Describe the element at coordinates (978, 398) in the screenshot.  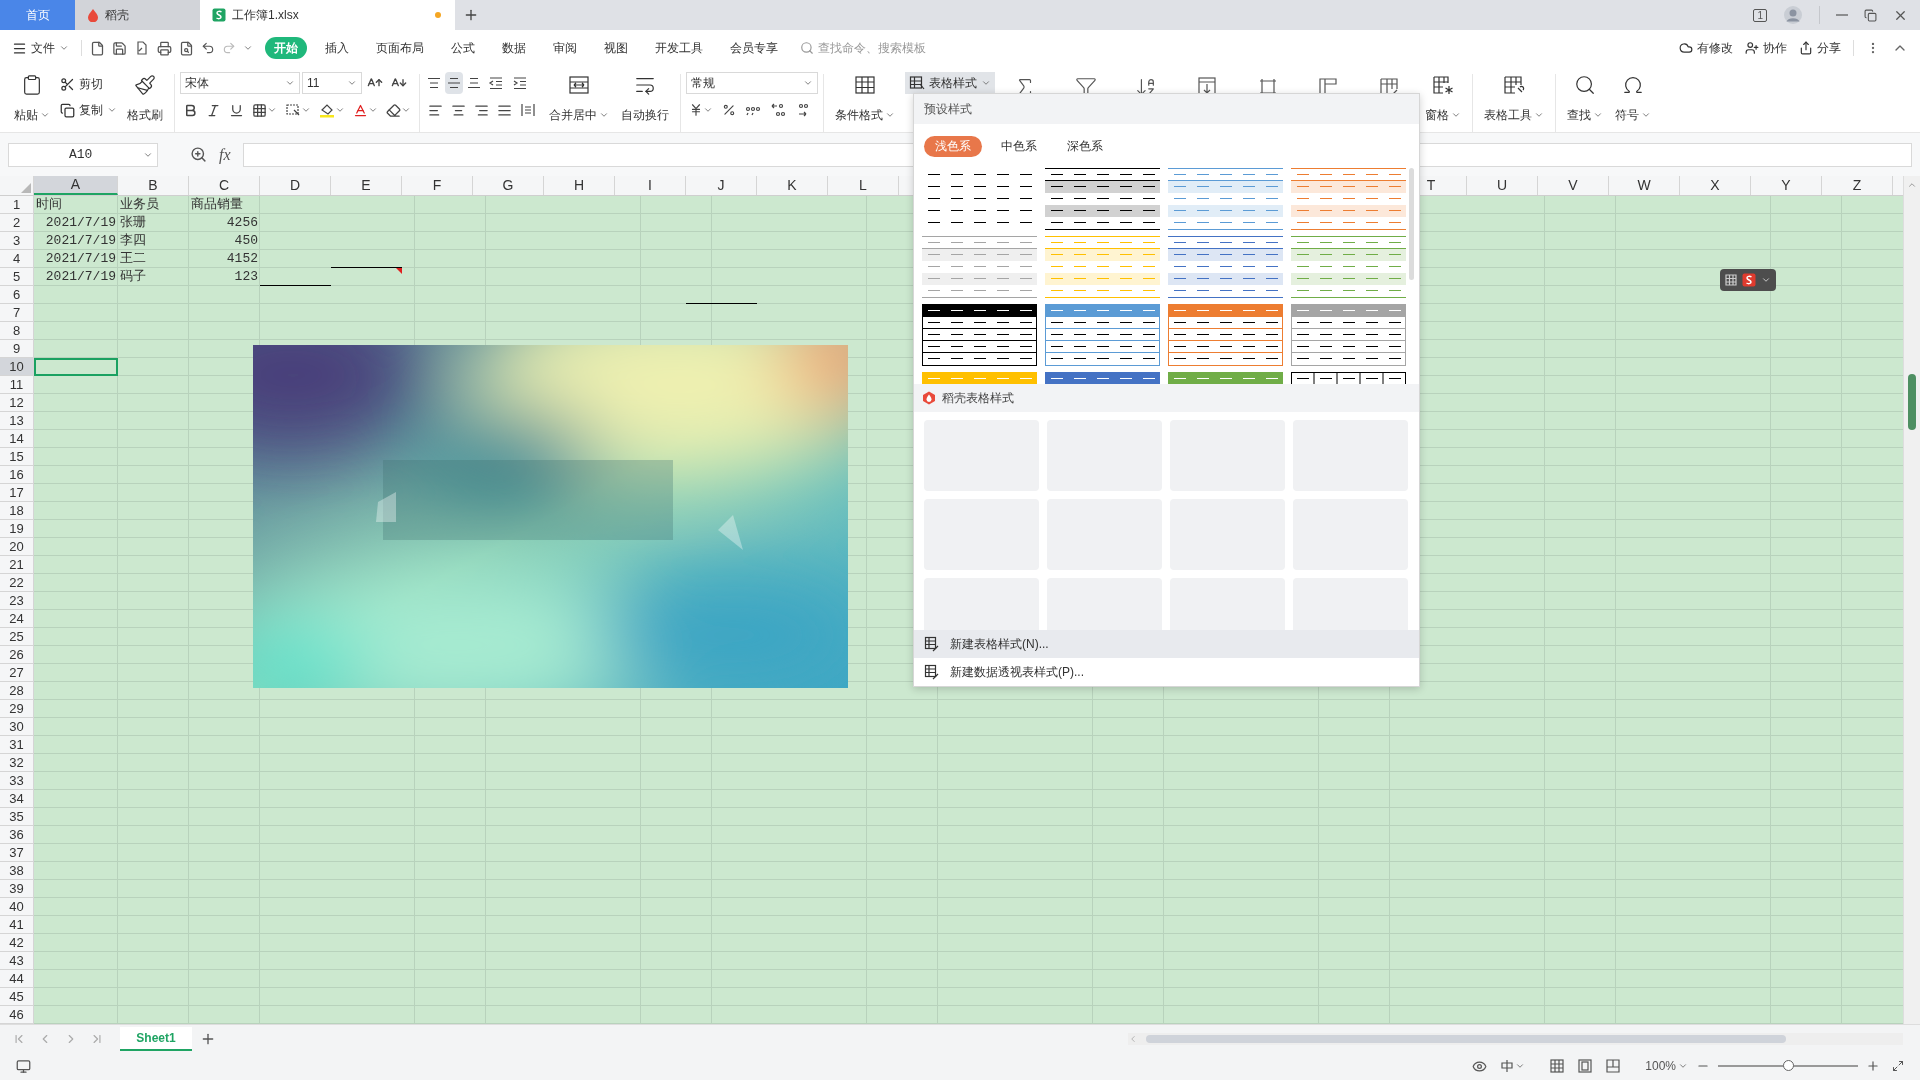
I see `section-title: 稻壳表格样式` at that location.